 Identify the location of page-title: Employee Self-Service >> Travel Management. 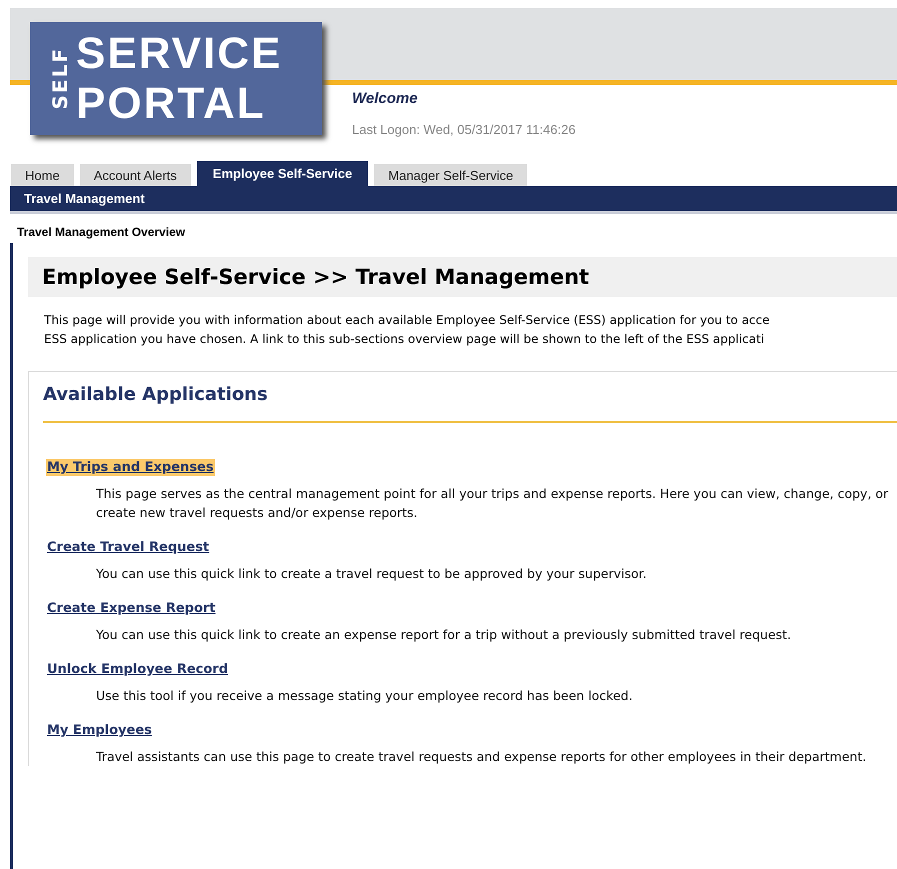
(462, 277).